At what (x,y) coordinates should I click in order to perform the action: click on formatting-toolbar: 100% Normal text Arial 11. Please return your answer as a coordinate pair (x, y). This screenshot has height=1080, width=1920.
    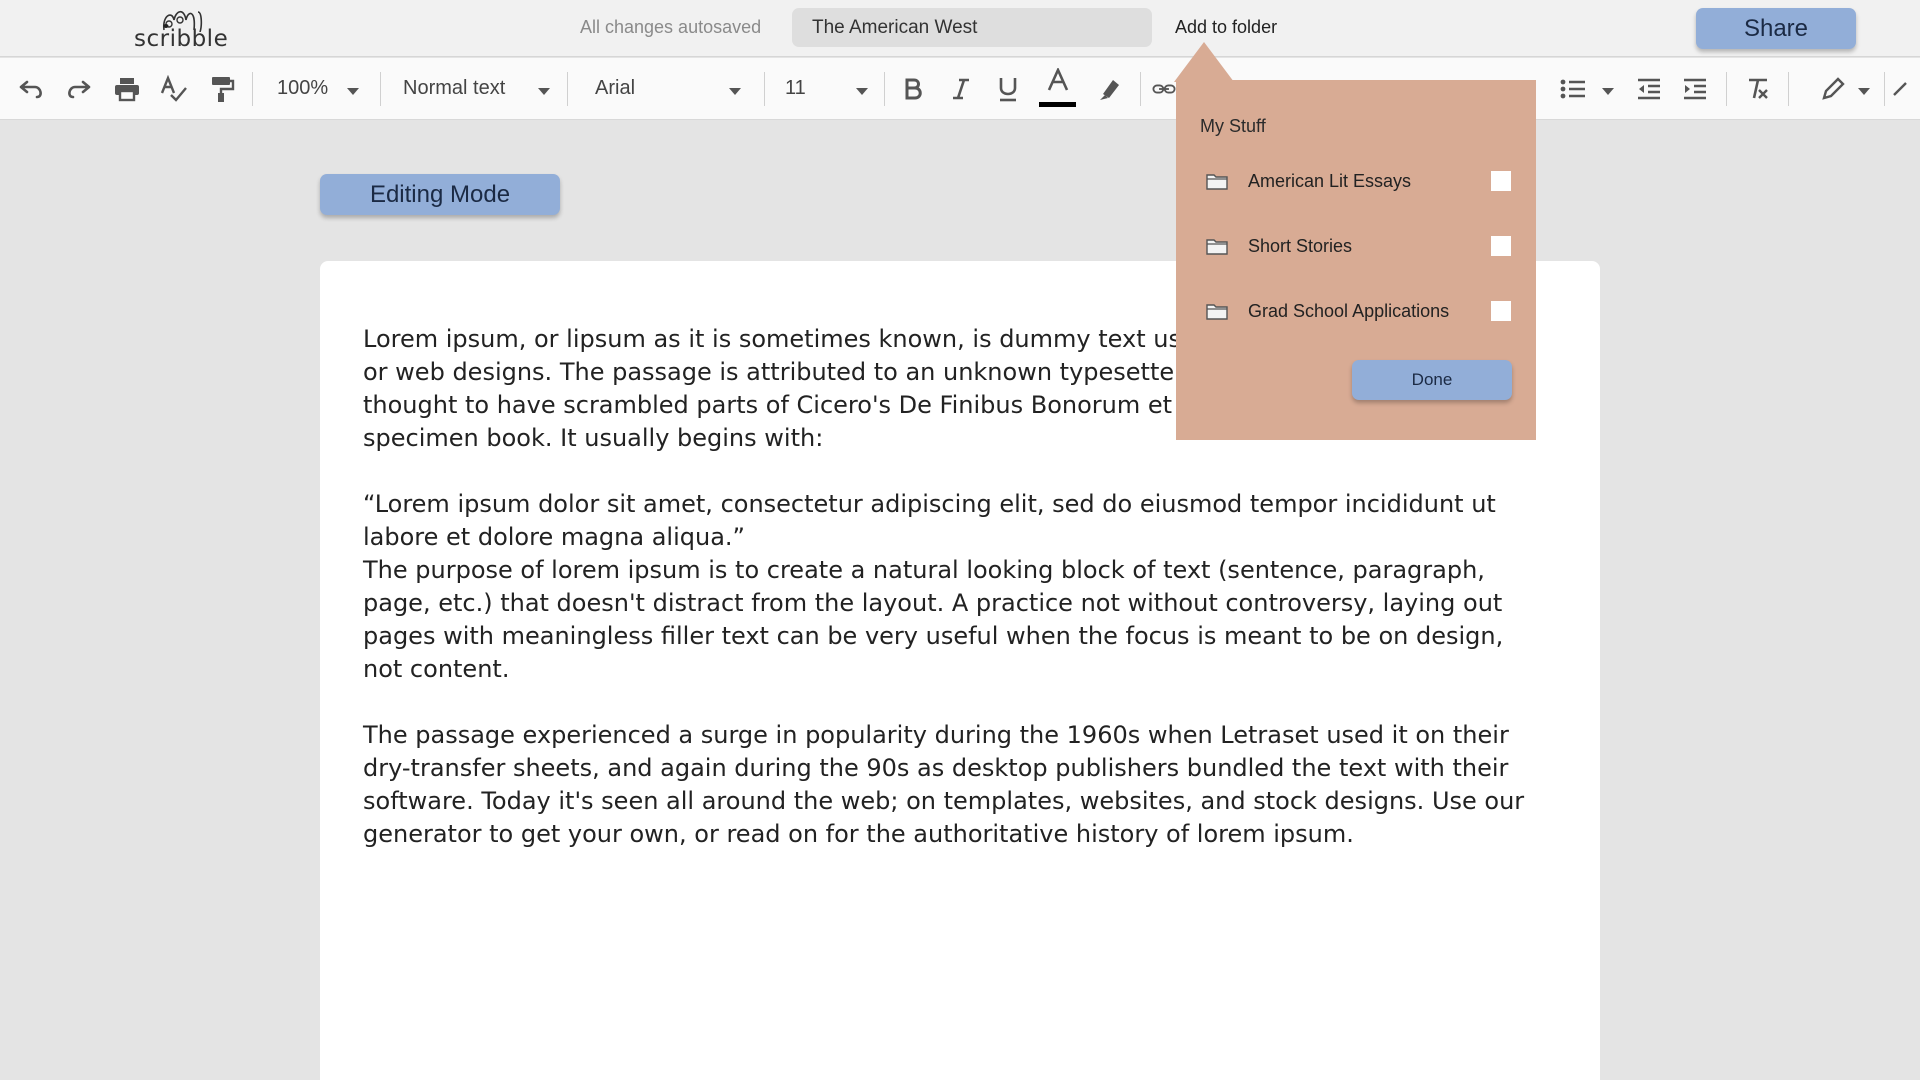
    Looking at the image, I should click on (960, 89).